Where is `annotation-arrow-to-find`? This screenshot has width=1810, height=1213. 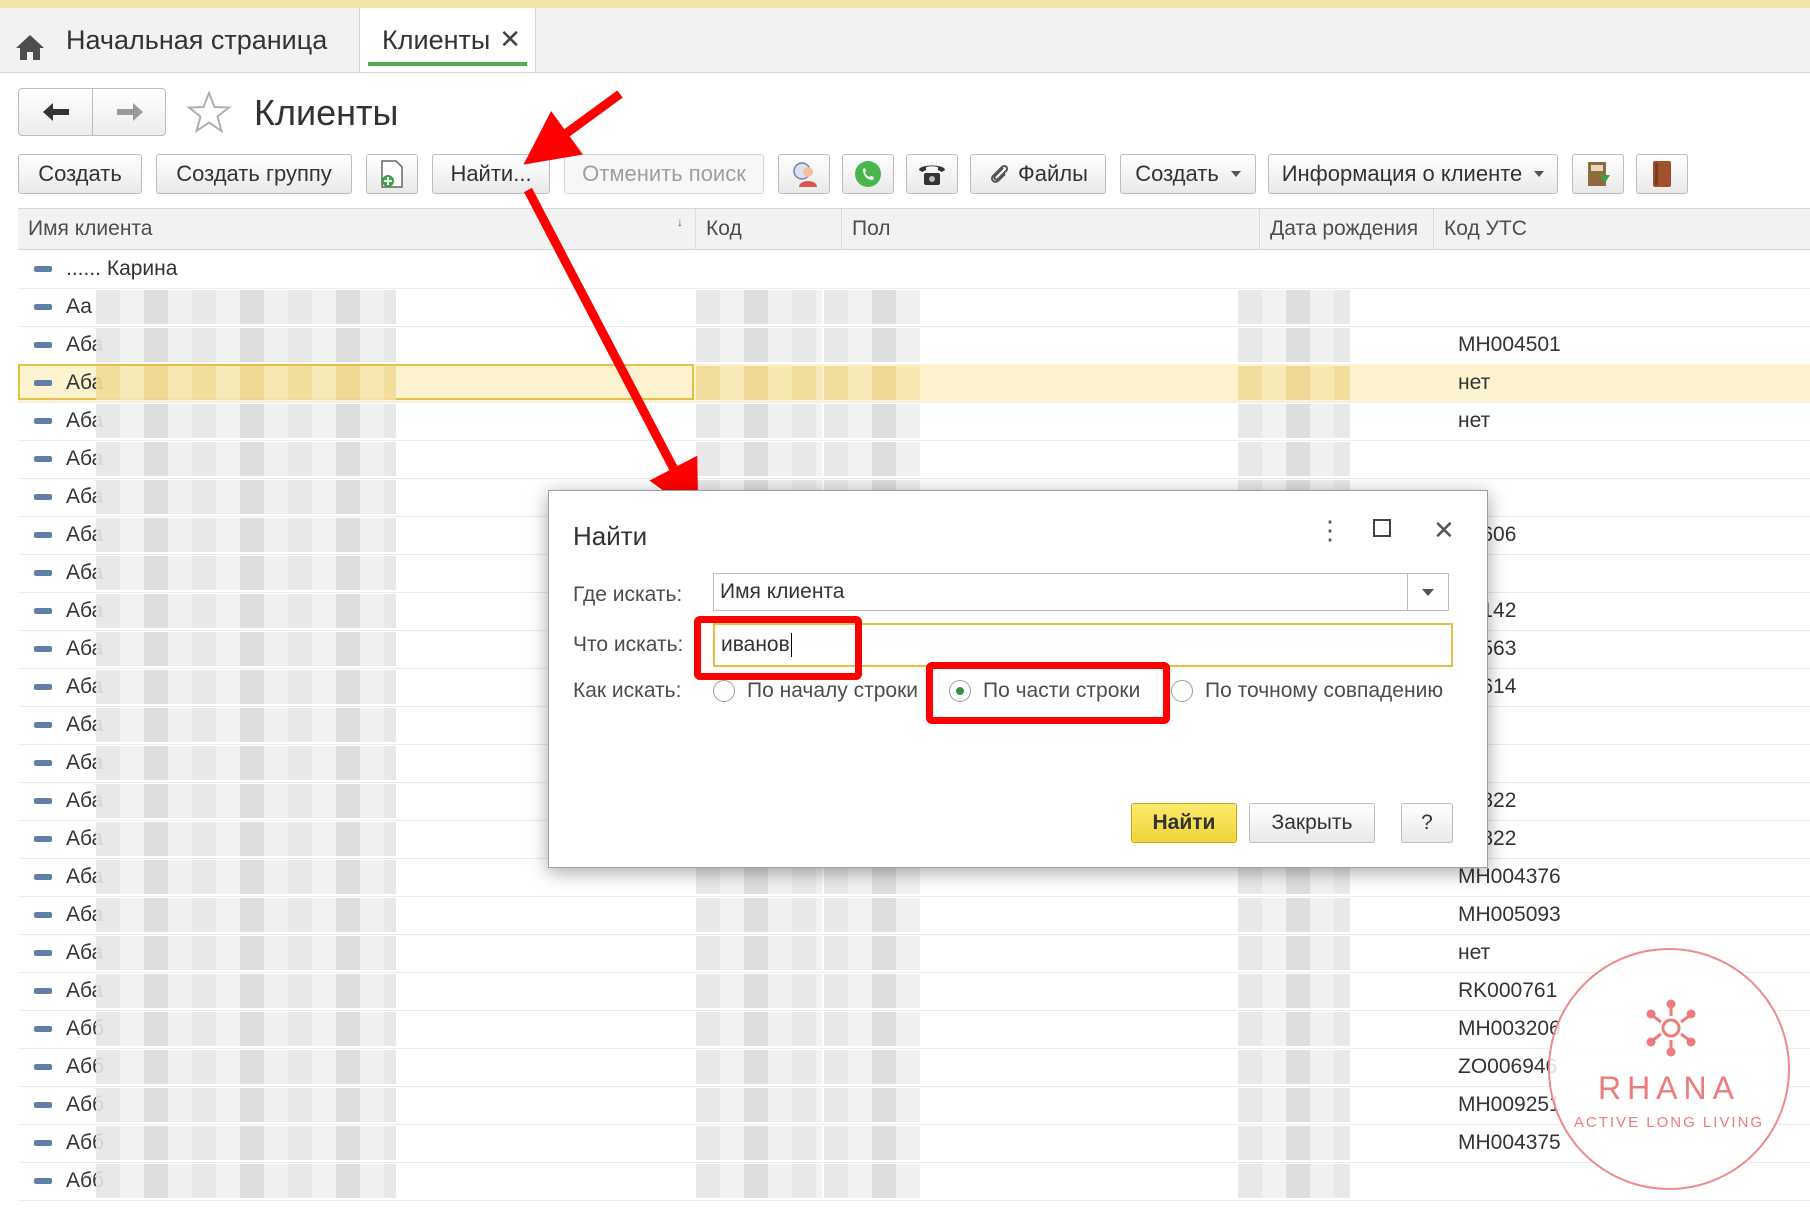 annotation-arrow-to-find is located at coordinates (573, 127).